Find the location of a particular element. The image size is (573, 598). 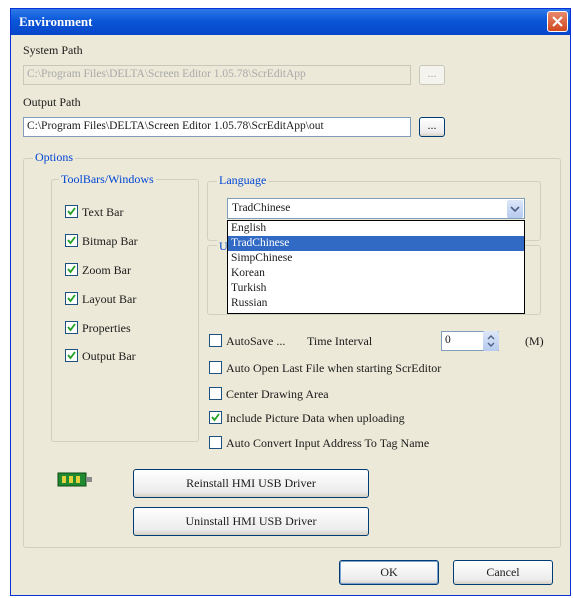

output-path-label: Output Path is located at coordinates (52, 102).